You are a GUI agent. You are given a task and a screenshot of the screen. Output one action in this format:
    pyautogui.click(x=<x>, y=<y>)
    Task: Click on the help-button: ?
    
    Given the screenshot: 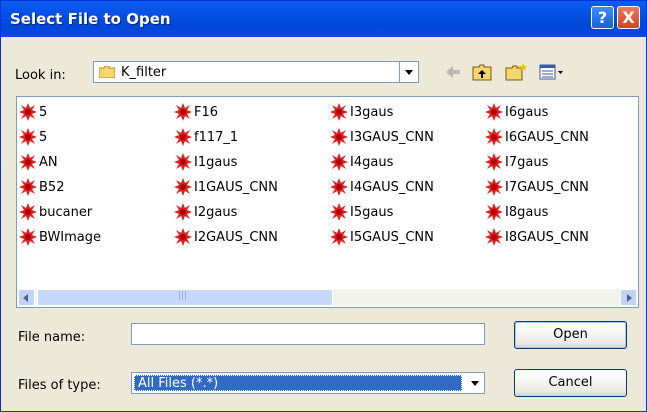 What is the action you would take?
    pyautogui.click(x=602, y=17)
    